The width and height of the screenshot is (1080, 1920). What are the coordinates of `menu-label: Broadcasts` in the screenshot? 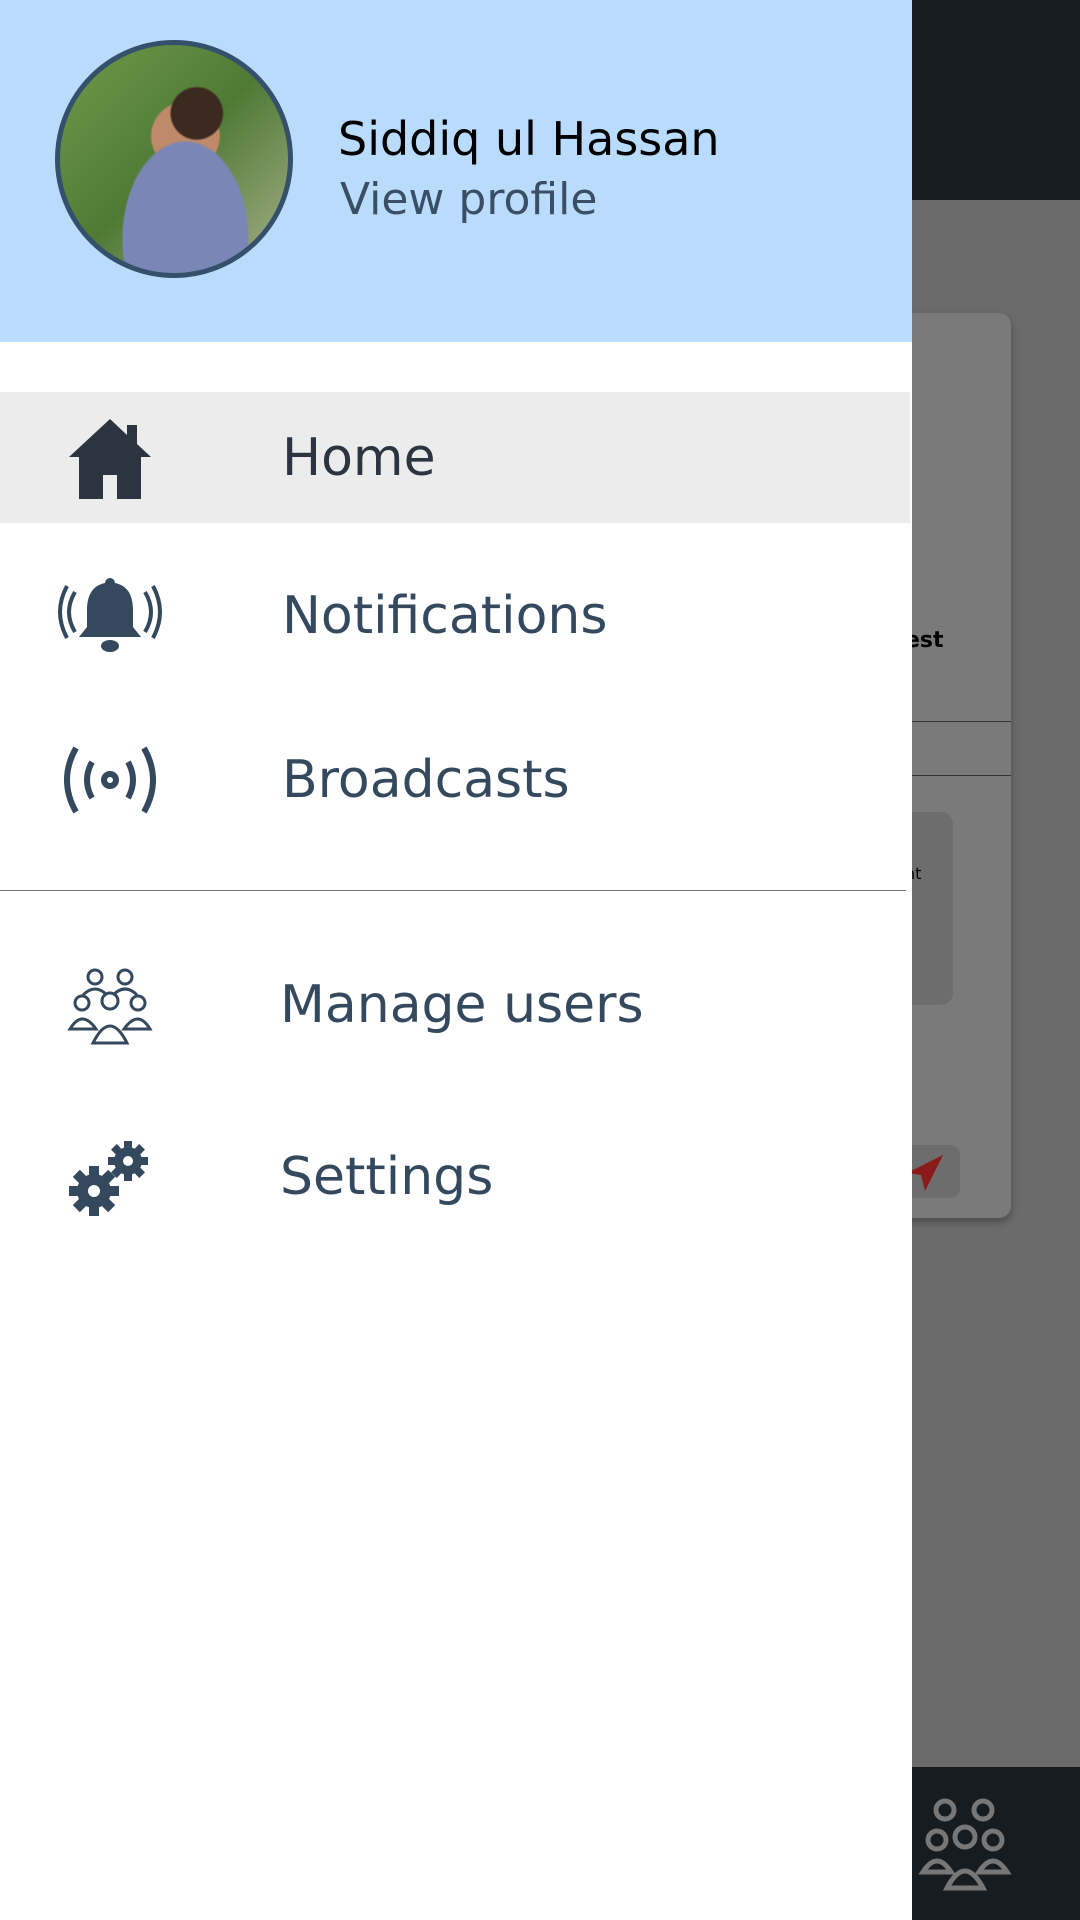 It's located at (426, 779).